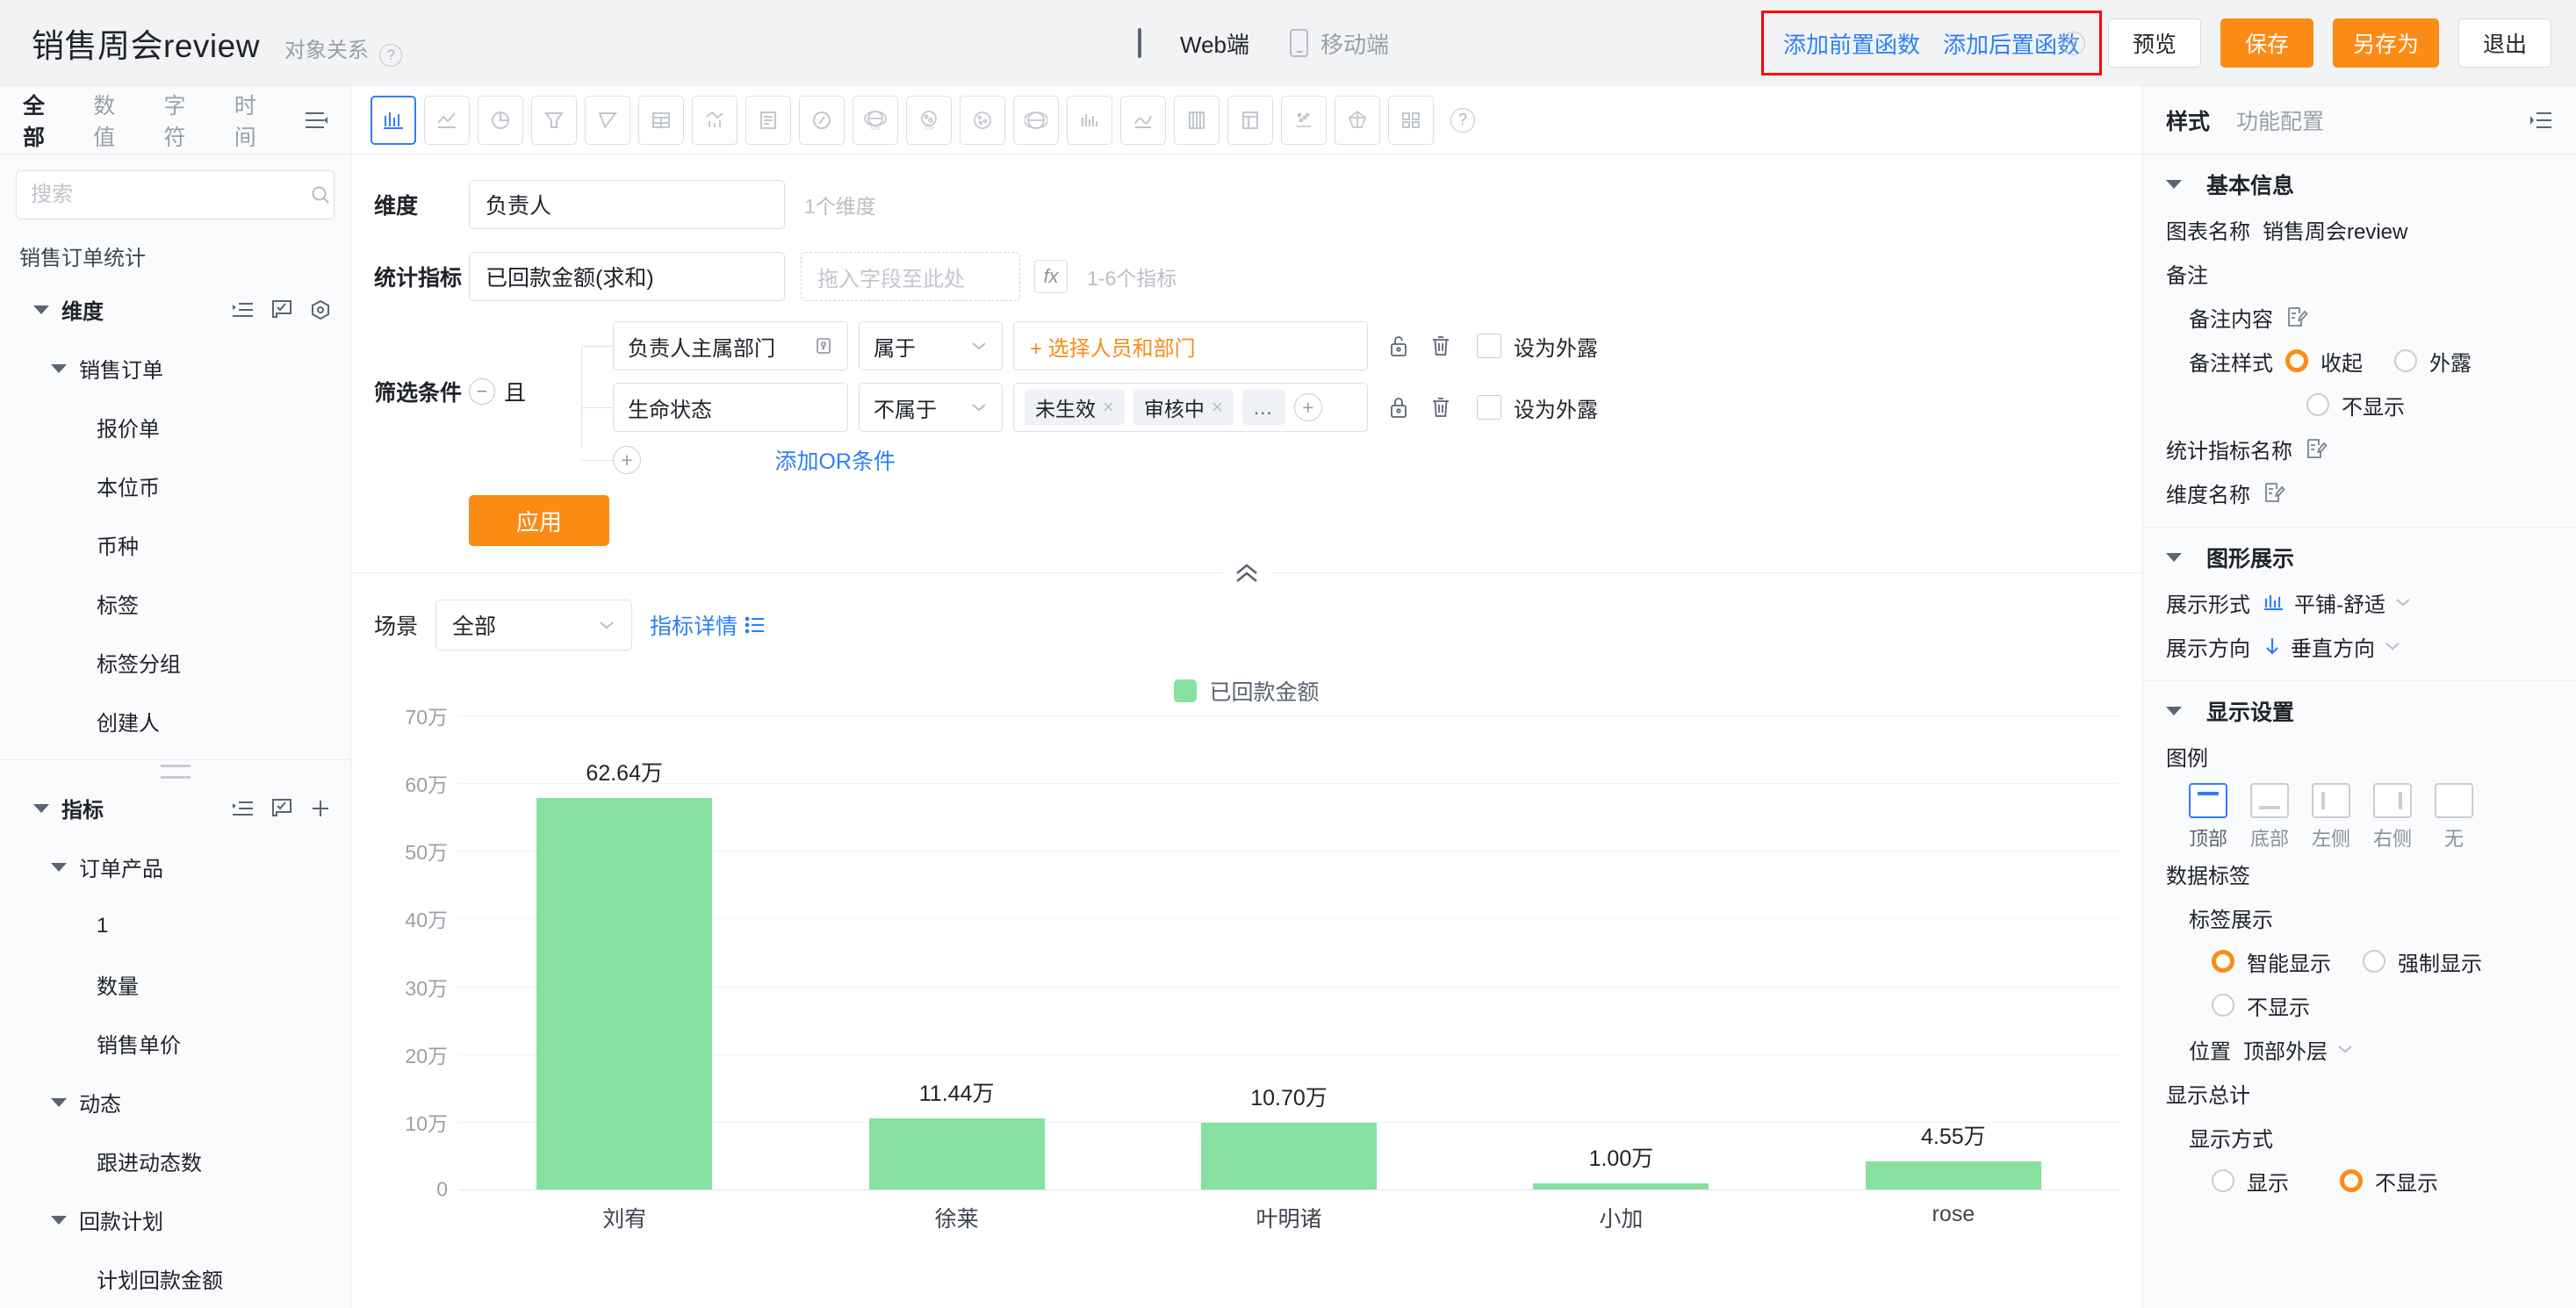 The height and width of the screenshot is (1308, 2576). What do you see at coordinates (534, 625) in the screenshot?
I see `scene-select: 全部` at bounding box center [534, 625].